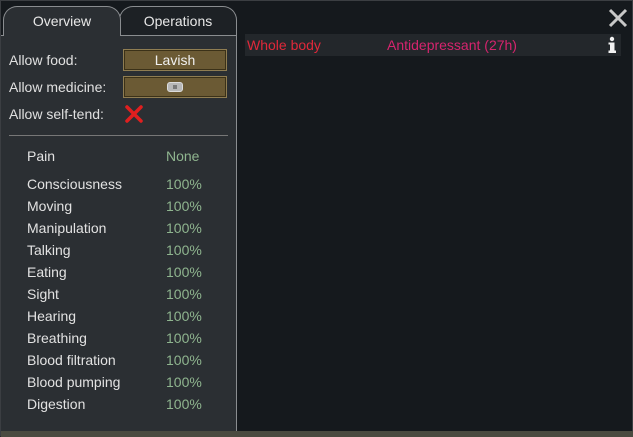 The image size is (633, 437). I want to click on tab-overview: Overview, so click(62, 21).